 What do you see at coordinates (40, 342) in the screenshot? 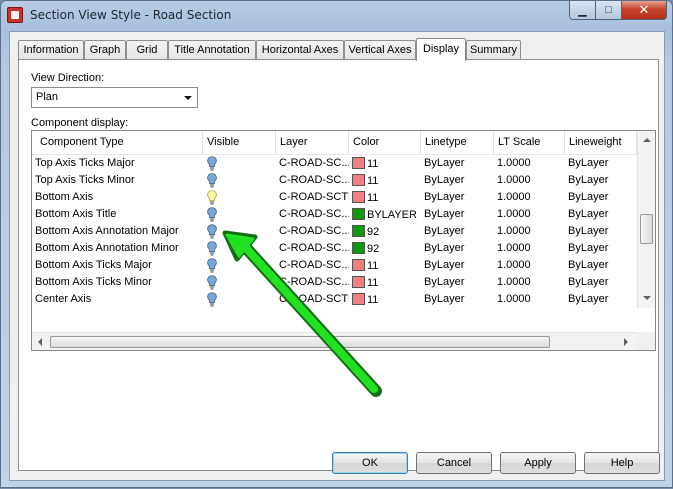
I see `scroll-left-arrow-icon` at bounding box center [40, 342].